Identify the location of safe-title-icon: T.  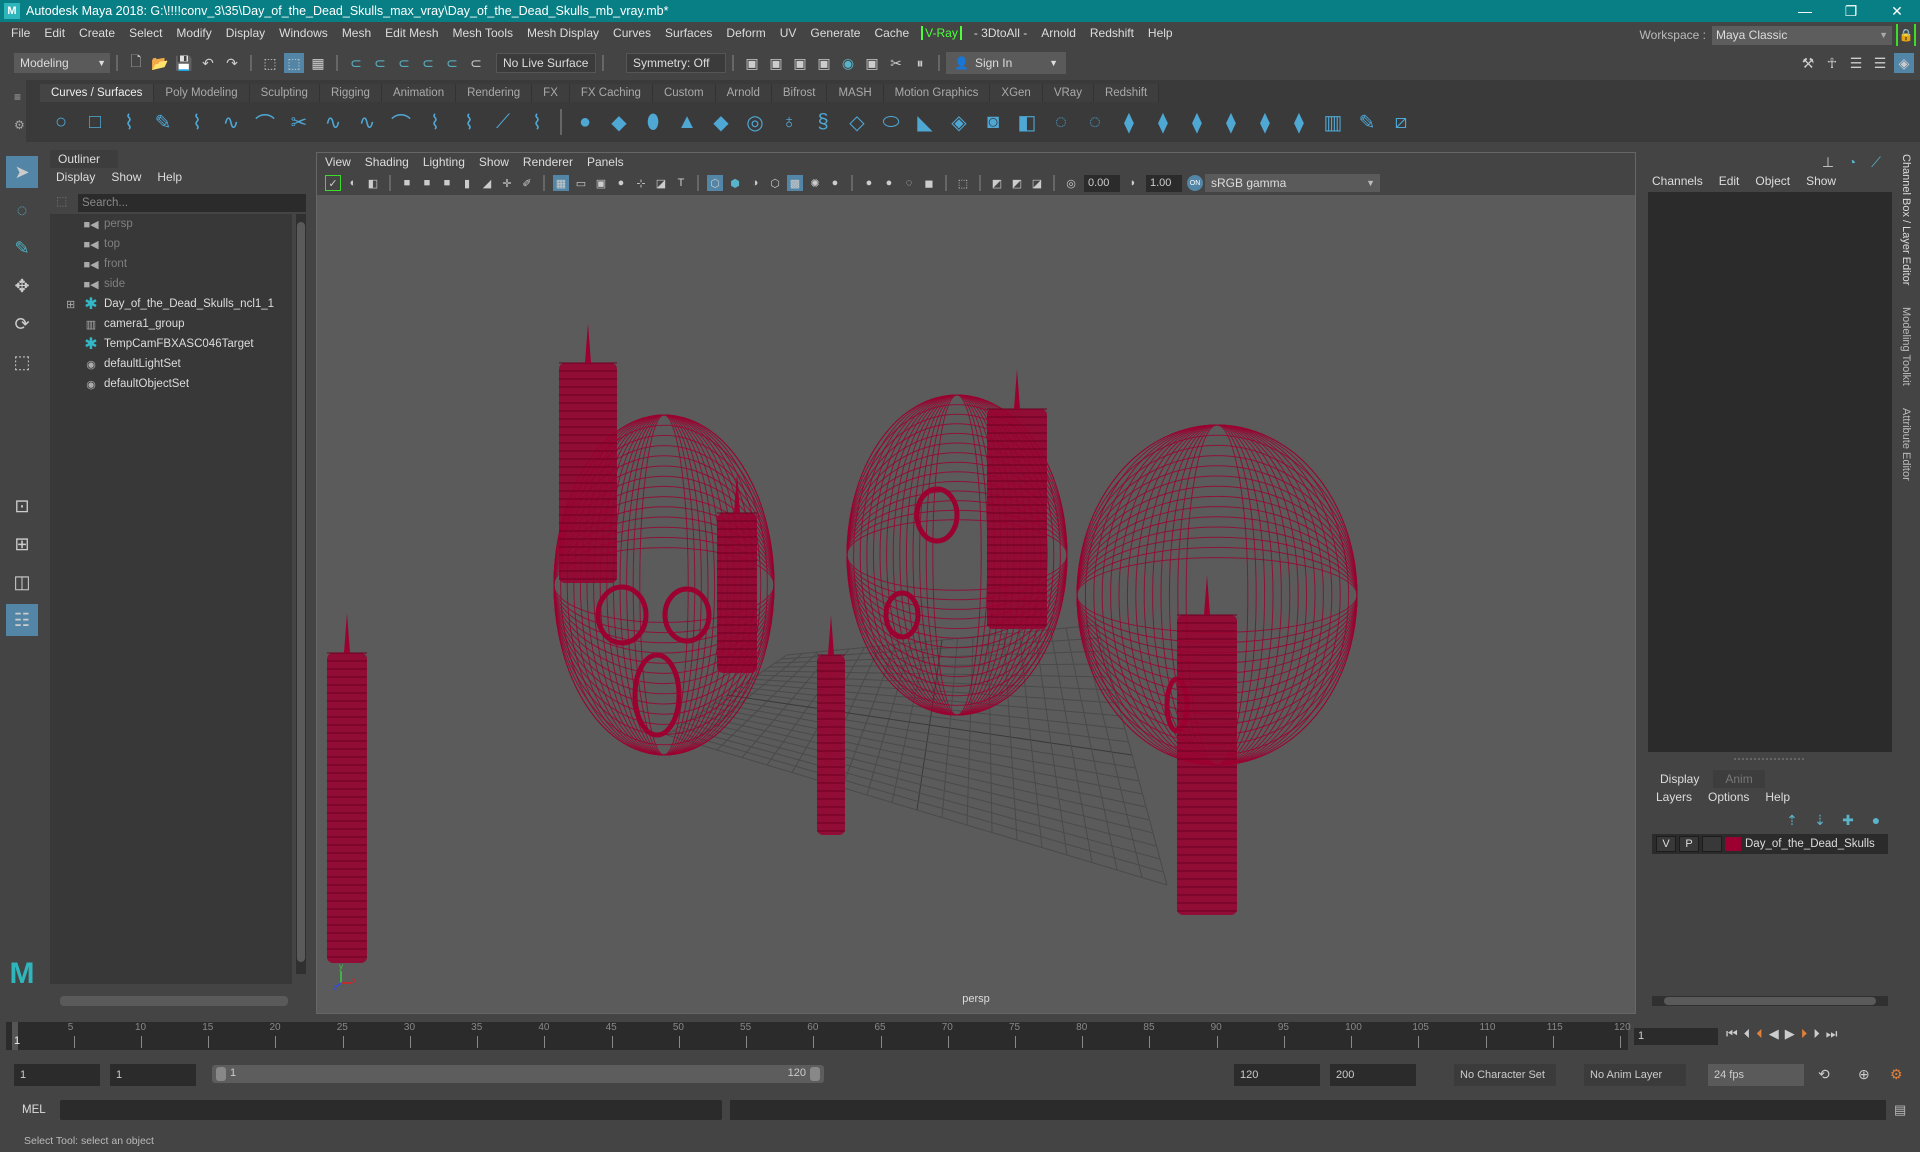
(681, 183).